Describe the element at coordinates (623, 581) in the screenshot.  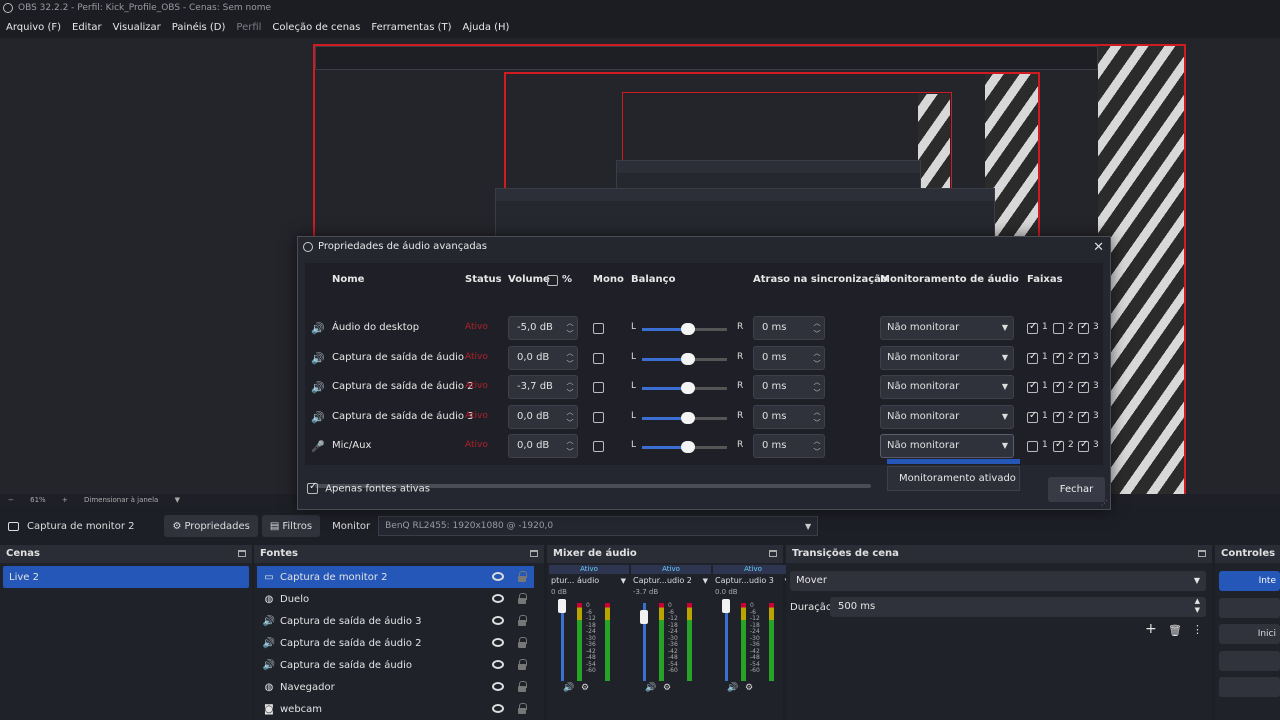
I see `chevron-down-icon: ▼` at that location.